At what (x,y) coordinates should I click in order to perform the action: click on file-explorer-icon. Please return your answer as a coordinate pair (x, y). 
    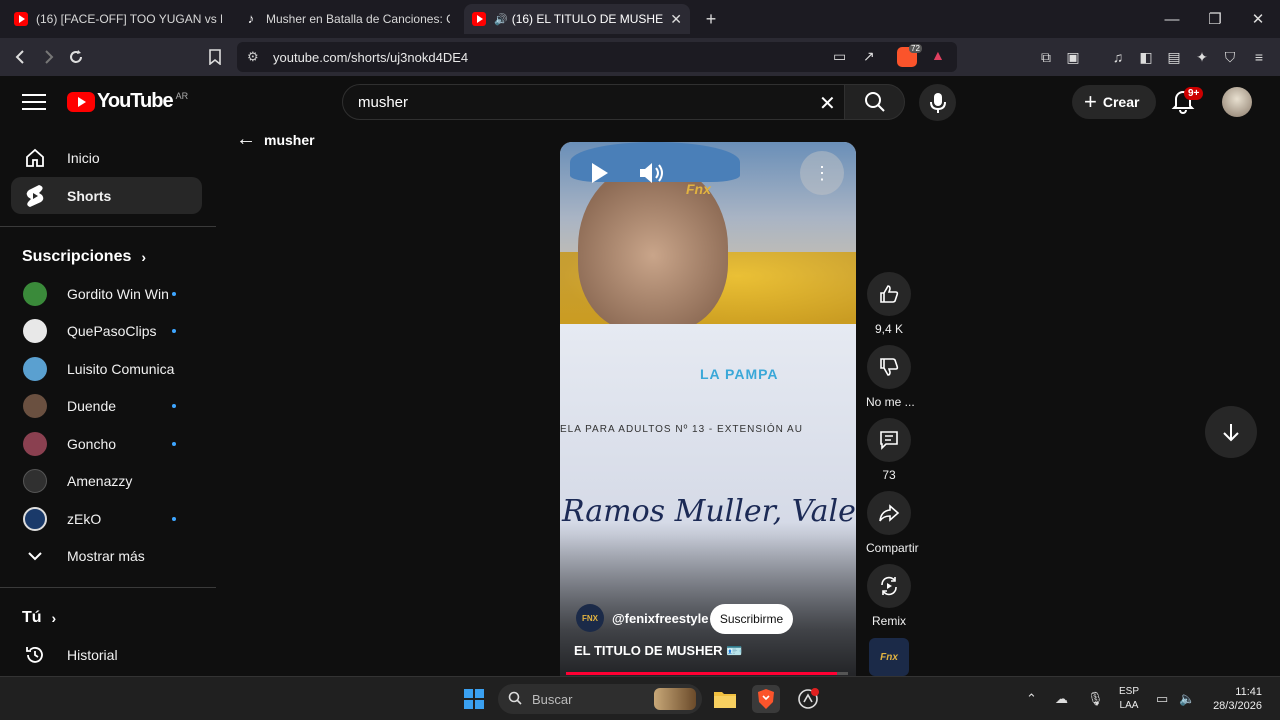
    Looking at the image, I should click on (725, 699).